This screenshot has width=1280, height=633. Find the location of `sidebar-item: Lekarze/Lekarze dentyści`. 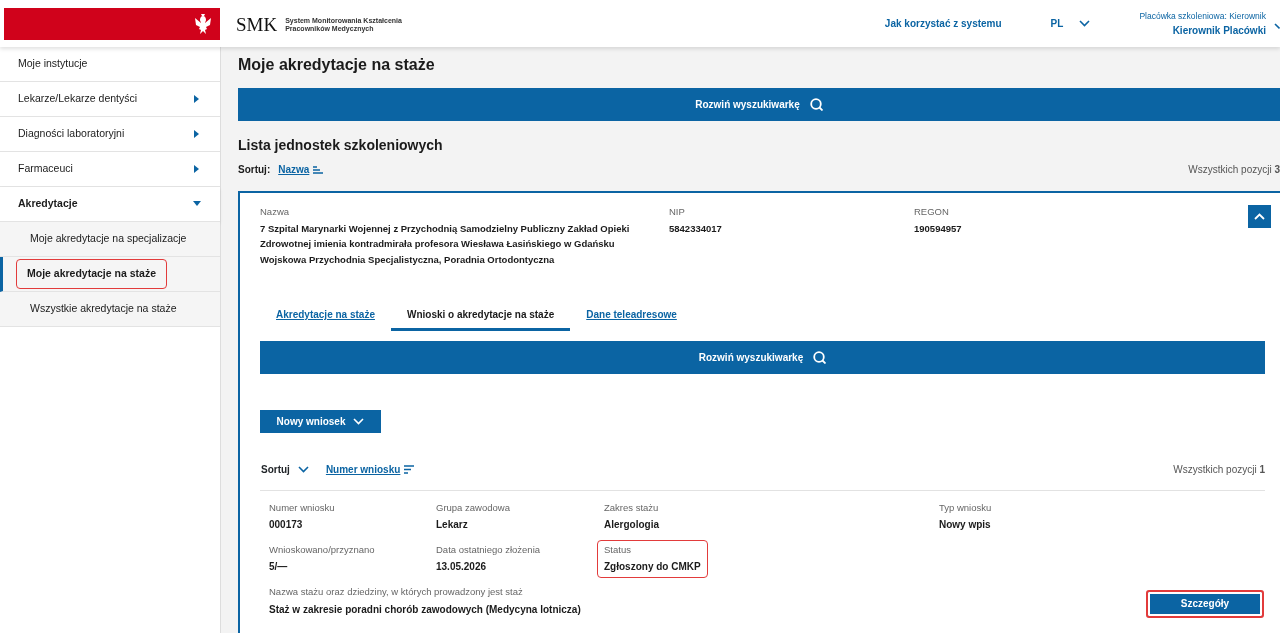

sidebar-item: Lekarze/Lekarze dentyści is located at coordinates (110, 99).